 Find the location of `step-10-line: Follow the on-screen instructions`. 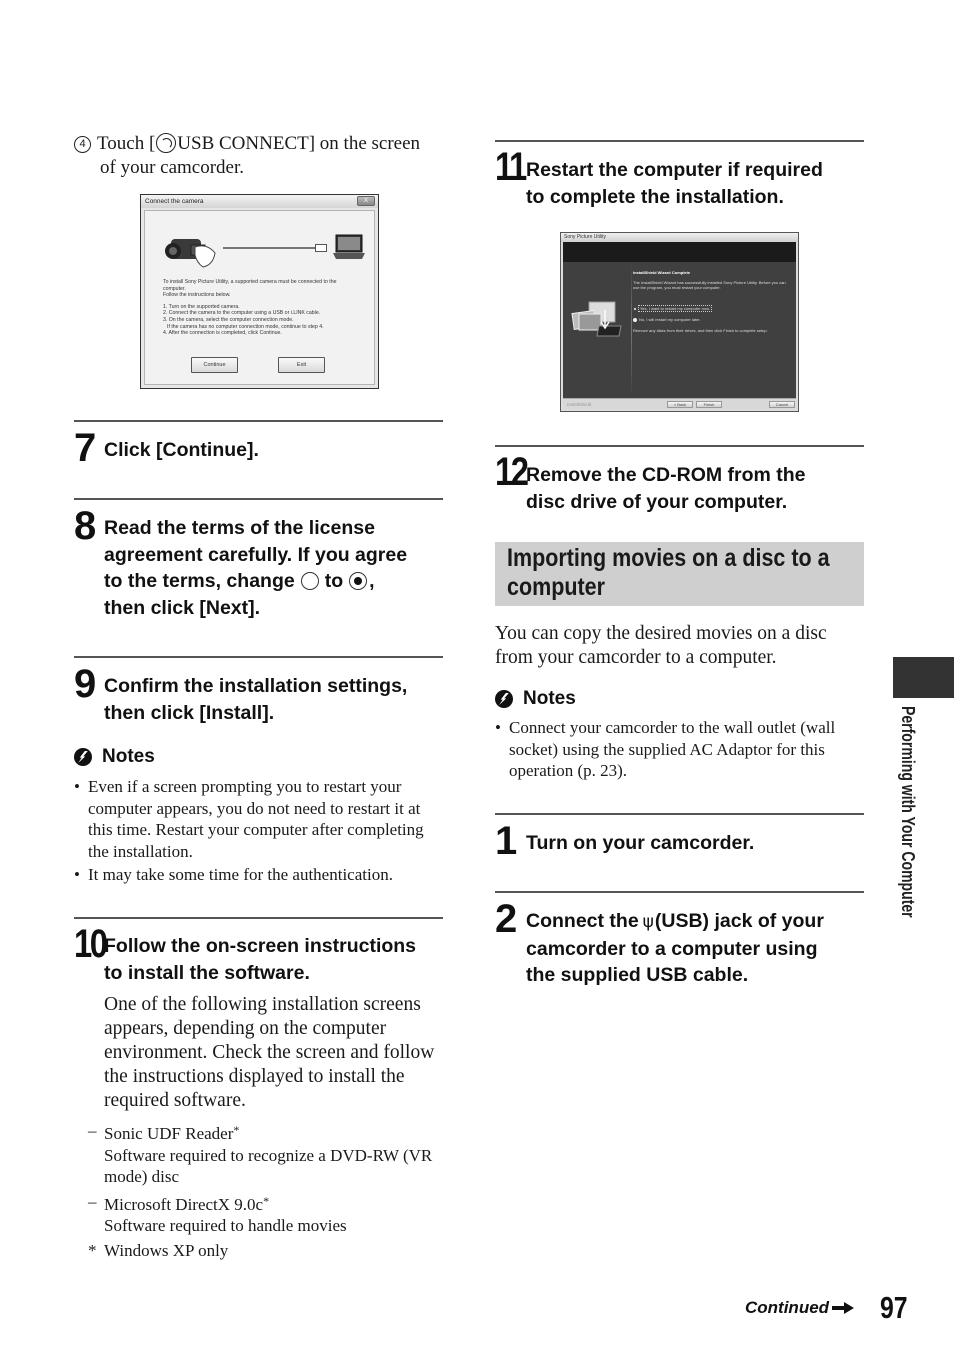

step-10-line: Follow the on-screen instructions is located at coordinates (260, 946).